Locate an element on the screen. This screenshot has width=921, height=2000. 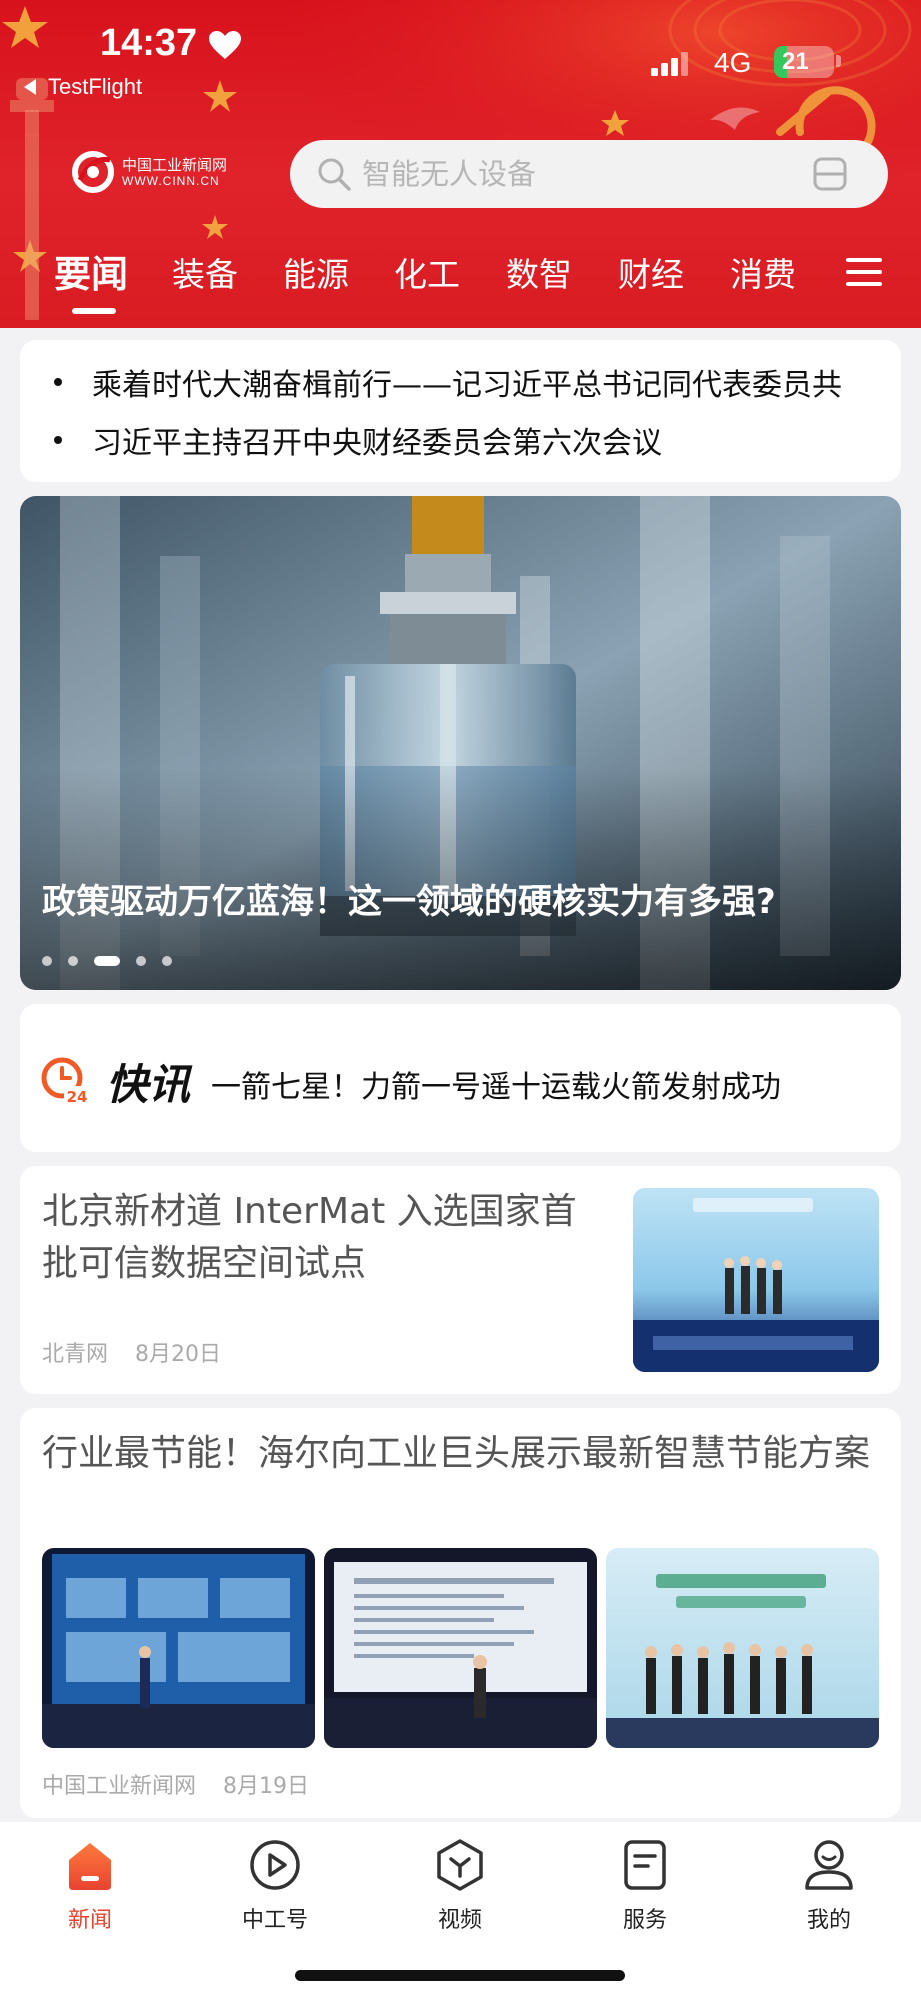
ceremony-stage-image is located at coordinates (756, 1280).